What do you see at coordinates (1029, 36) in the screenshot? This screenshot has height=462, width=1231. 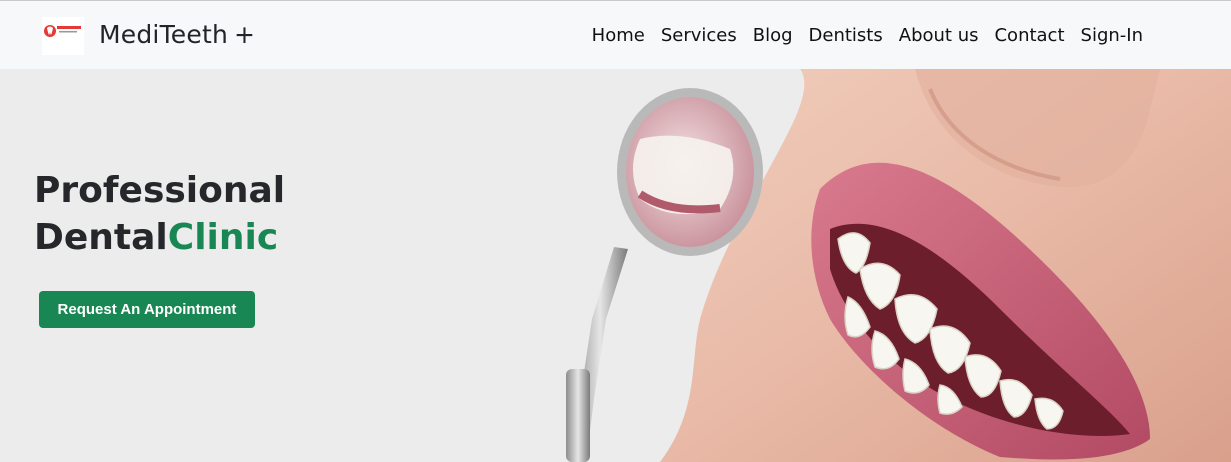 I see `nav-contact: Contact` at bounding box center [1029, 36].